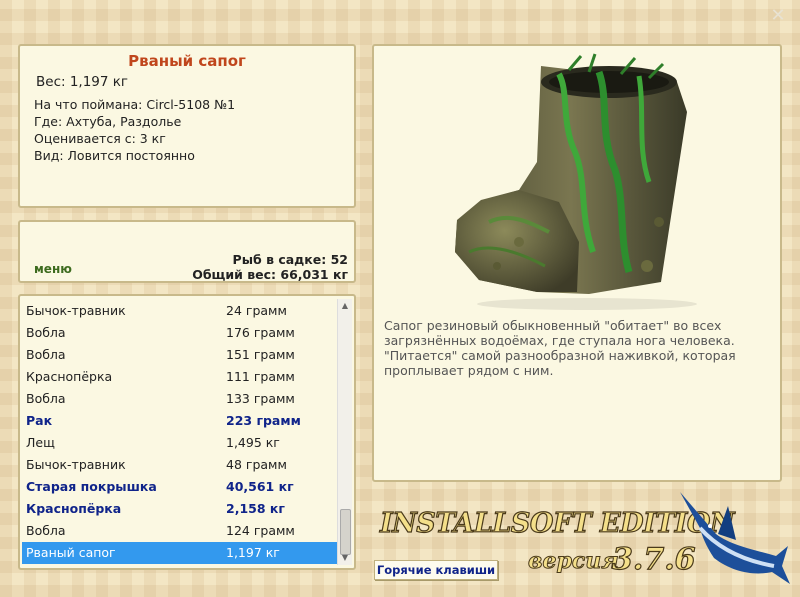  Describe the element at coordinates (260, 354) in the screenshot. I see `item-weight: 151 грамм` at that location.